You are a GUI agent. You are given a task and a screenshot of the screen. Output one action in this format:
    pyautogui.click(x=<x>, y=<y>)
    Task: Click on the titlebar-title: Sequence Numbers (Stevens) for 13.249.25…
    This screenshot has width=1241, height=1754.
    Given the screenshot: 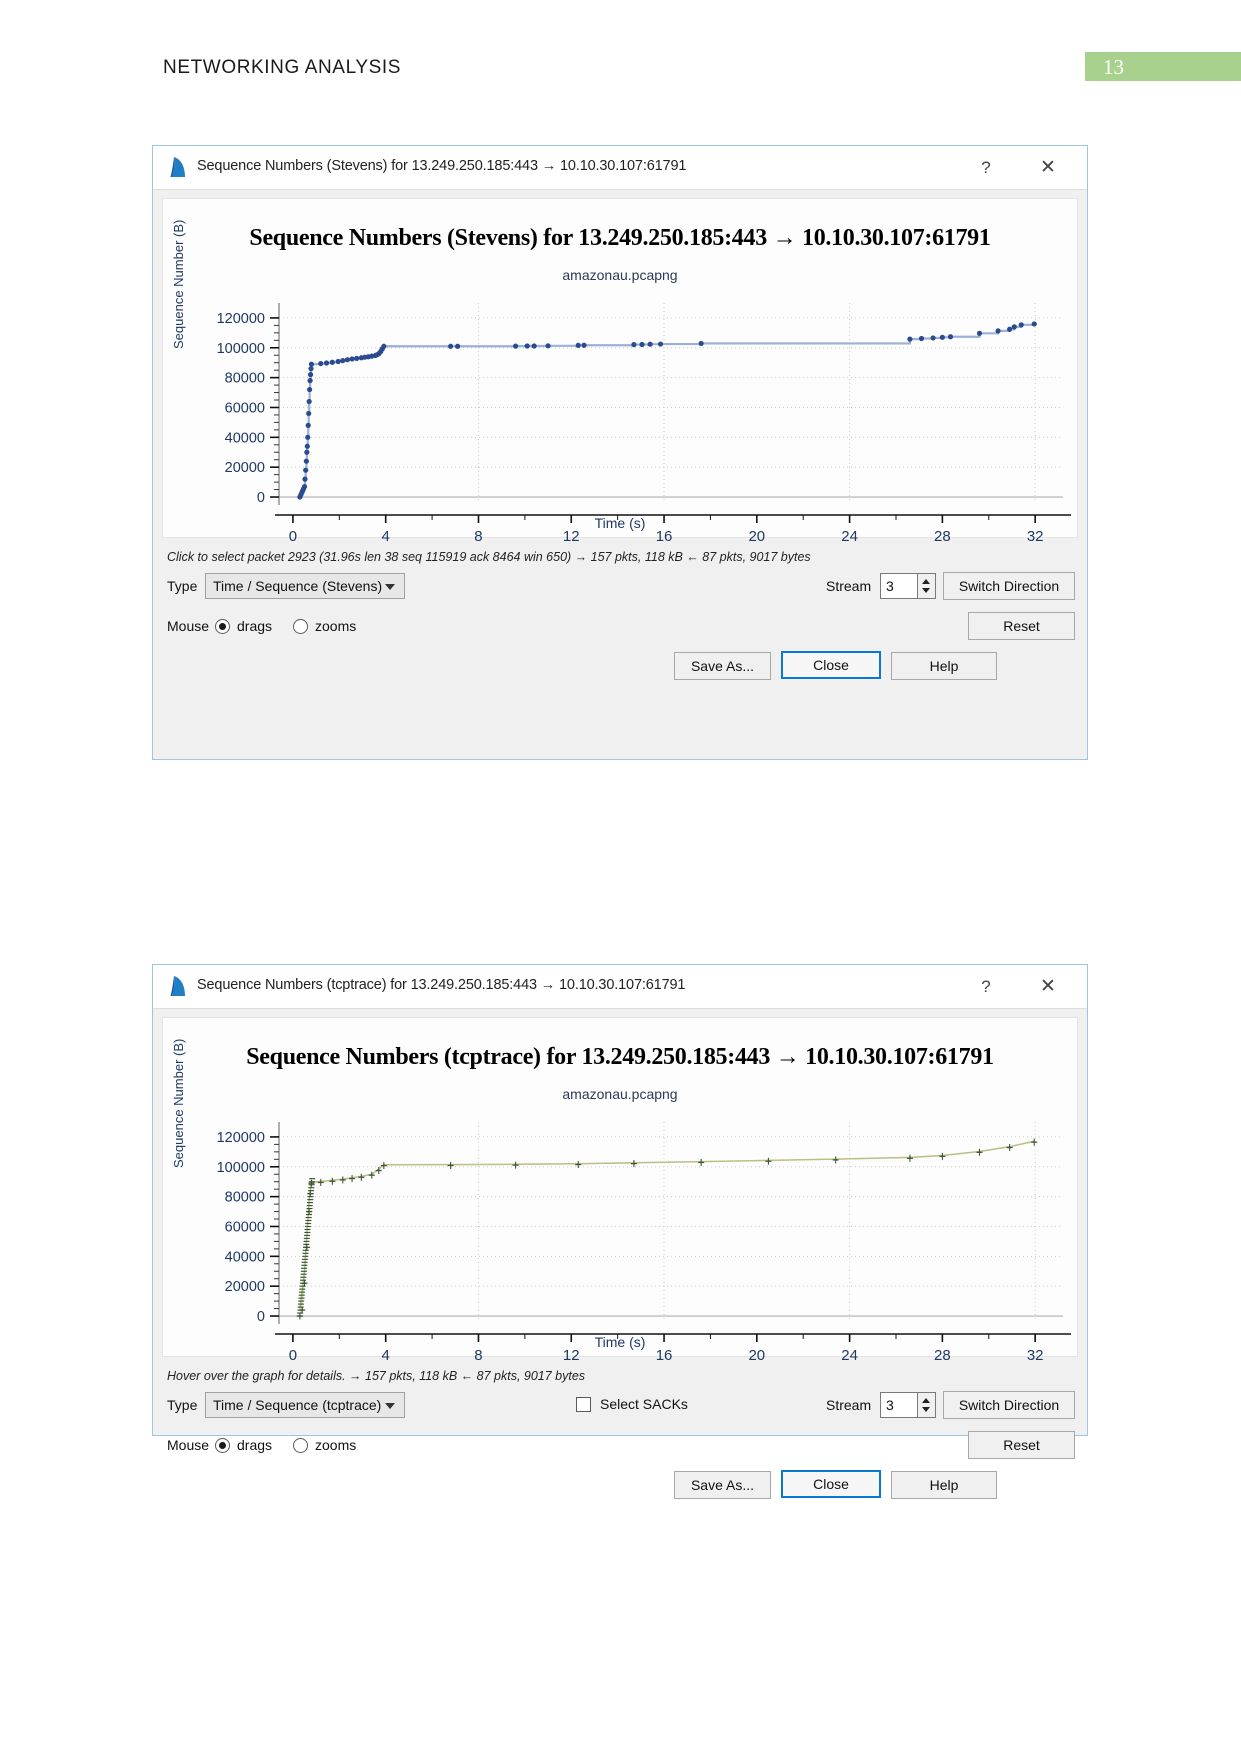 What is the action you would take?
    pyautogui.click(x=442, y=166)
    